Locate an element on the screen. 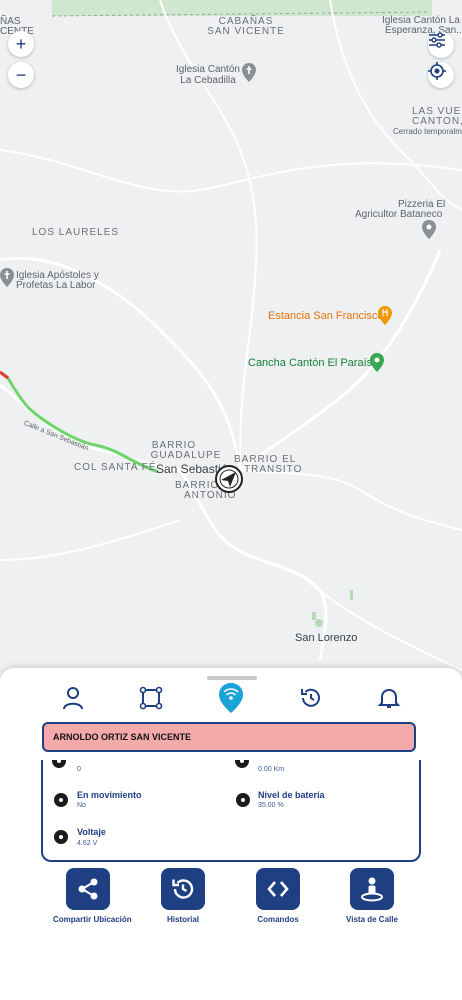 The image size is (462, 1000). share-button-box is located at coordinates (88, 889).